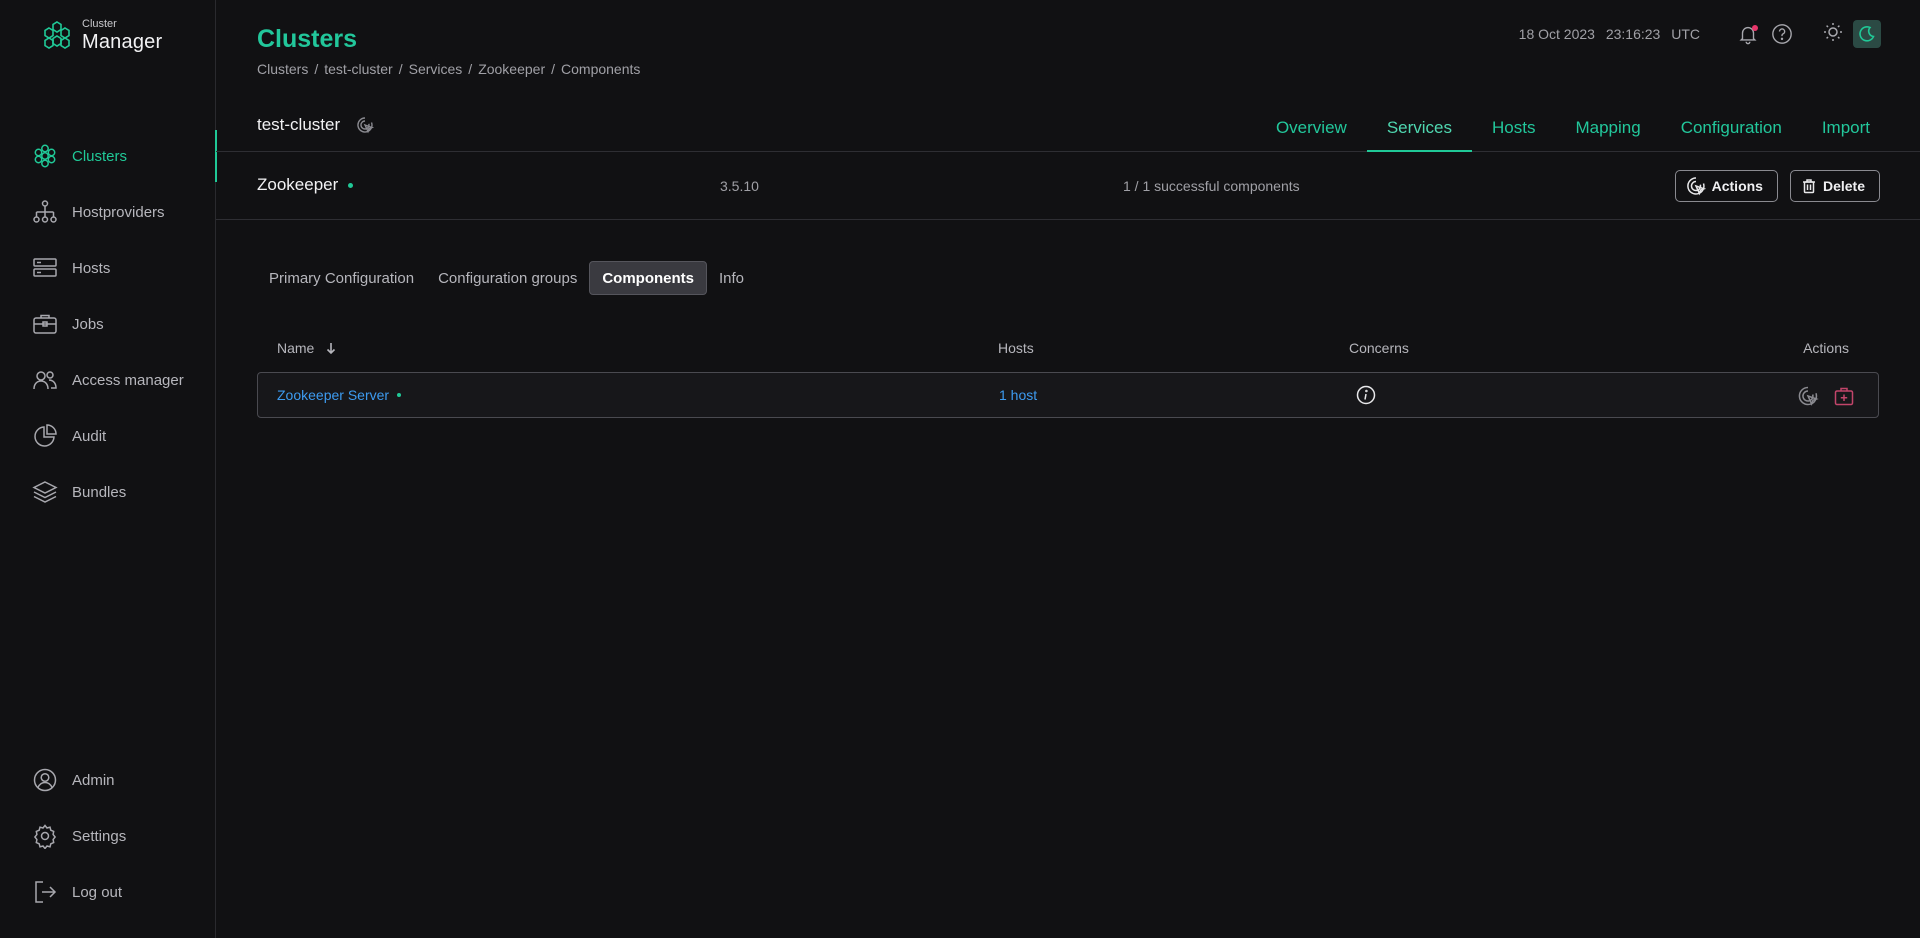 The height and width of the screenshot is (938, 1920). I want to click on component-actions-button, so click(1808, 396).